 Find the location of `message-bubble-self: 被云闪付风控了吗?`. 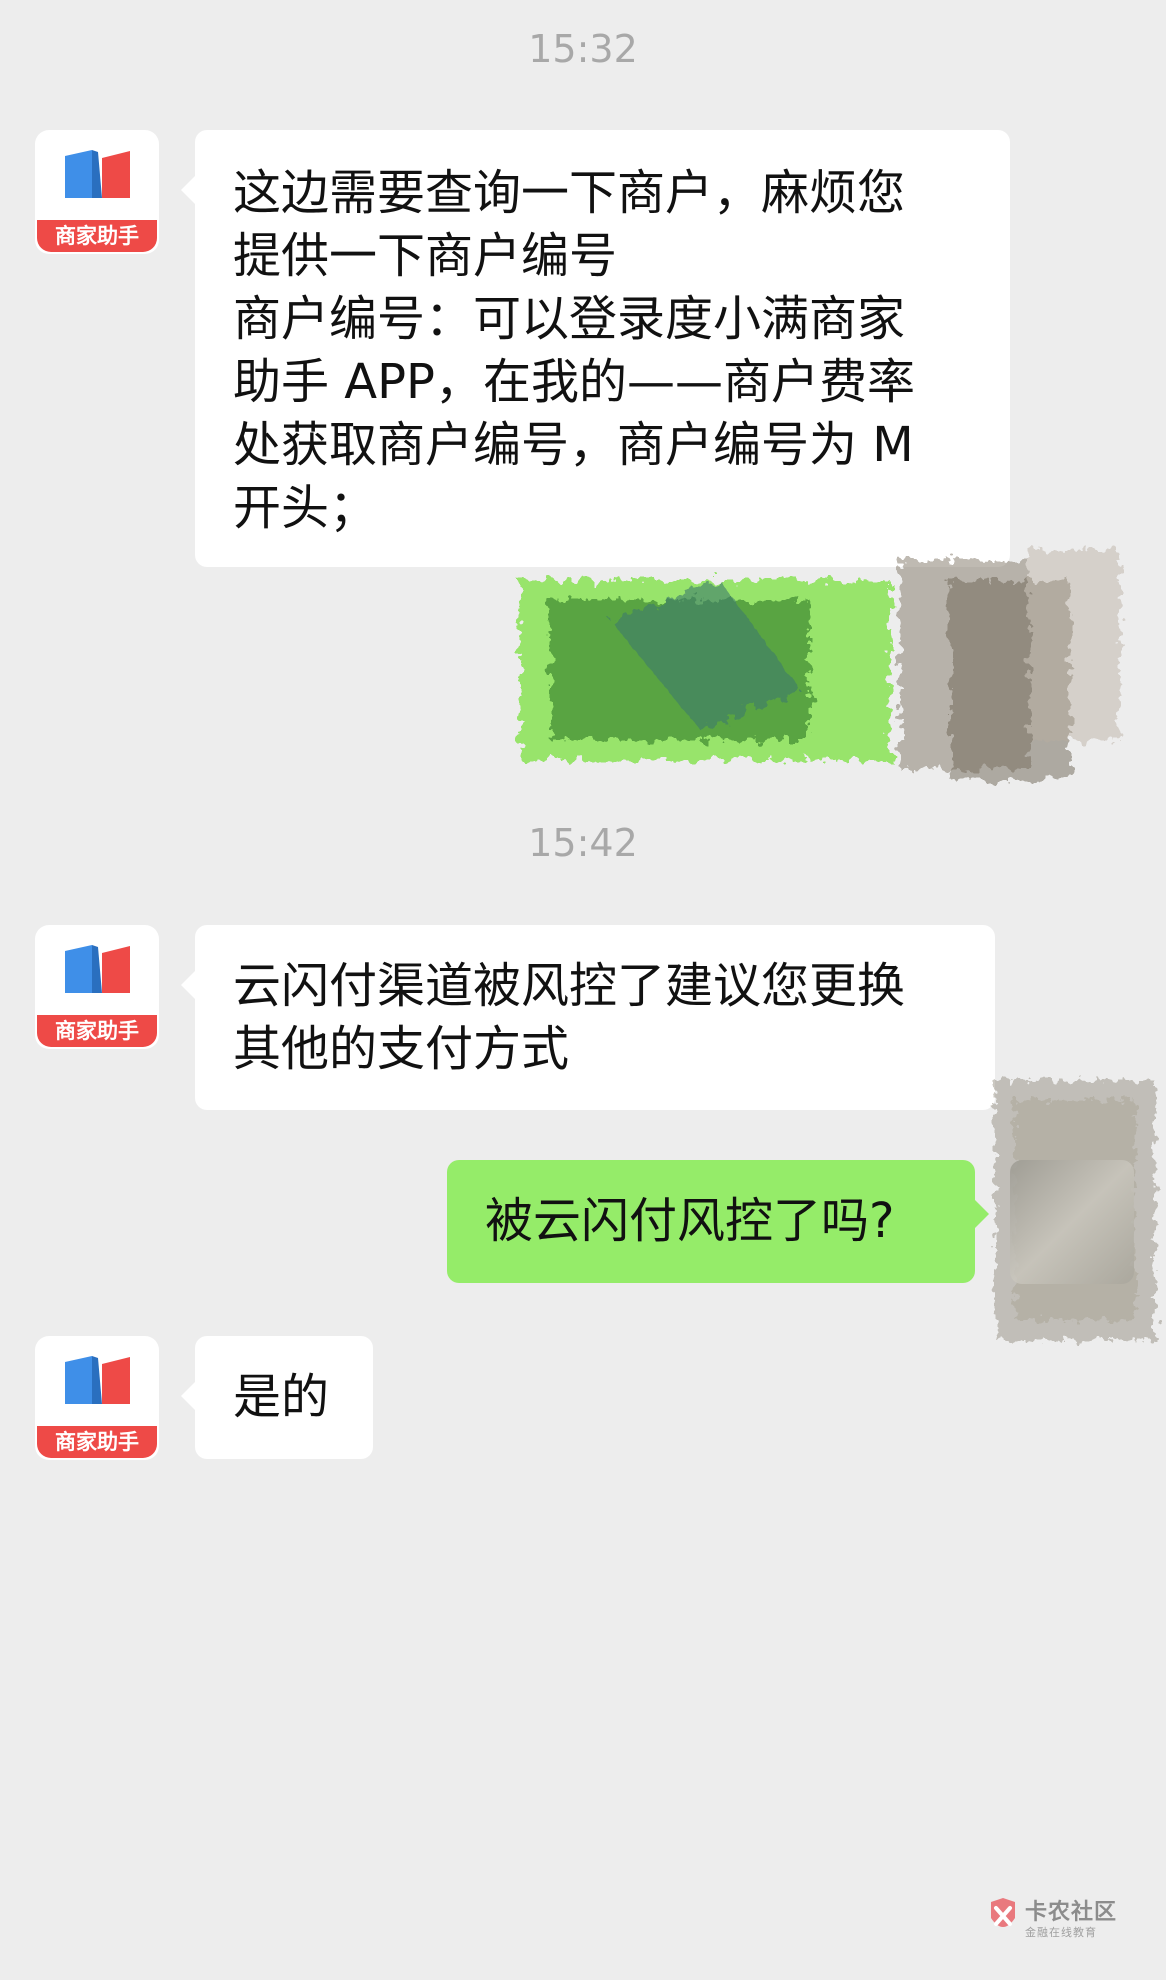

message-bubble-self: 被云闪付风控了吗? is located at coordinates (718, 1221).